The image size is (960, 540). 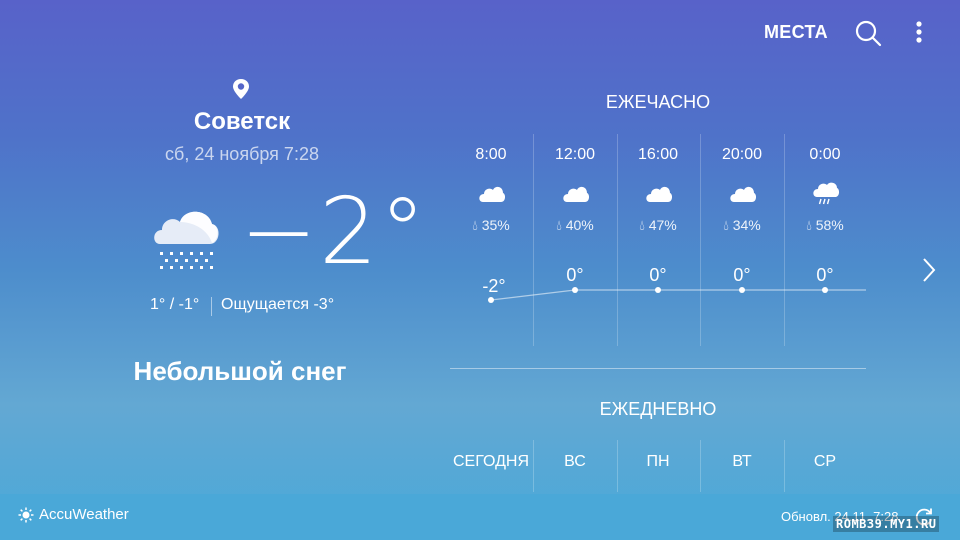 I want to click on precip-chance: 💧︎ 35%, so click(x=491, y=225).